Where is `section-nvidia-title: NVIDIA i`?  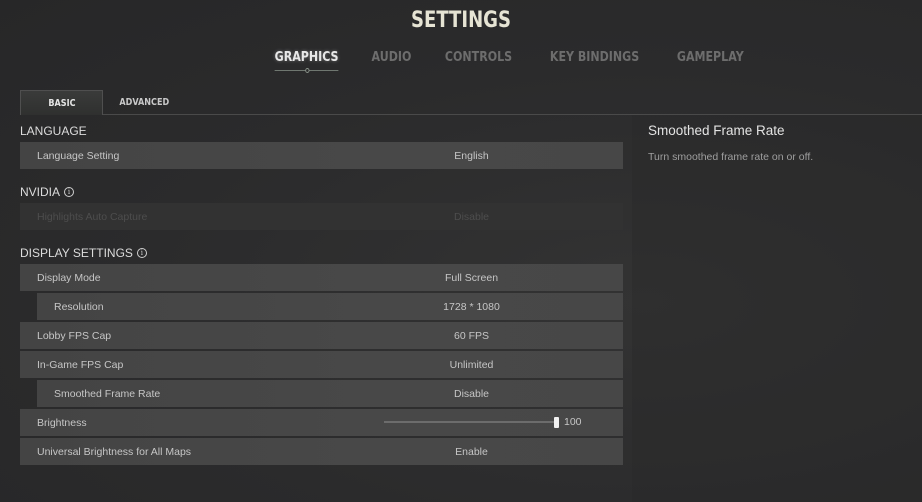 section-nvidia-title: NVIDIA i is located at coordinates (321, 192).